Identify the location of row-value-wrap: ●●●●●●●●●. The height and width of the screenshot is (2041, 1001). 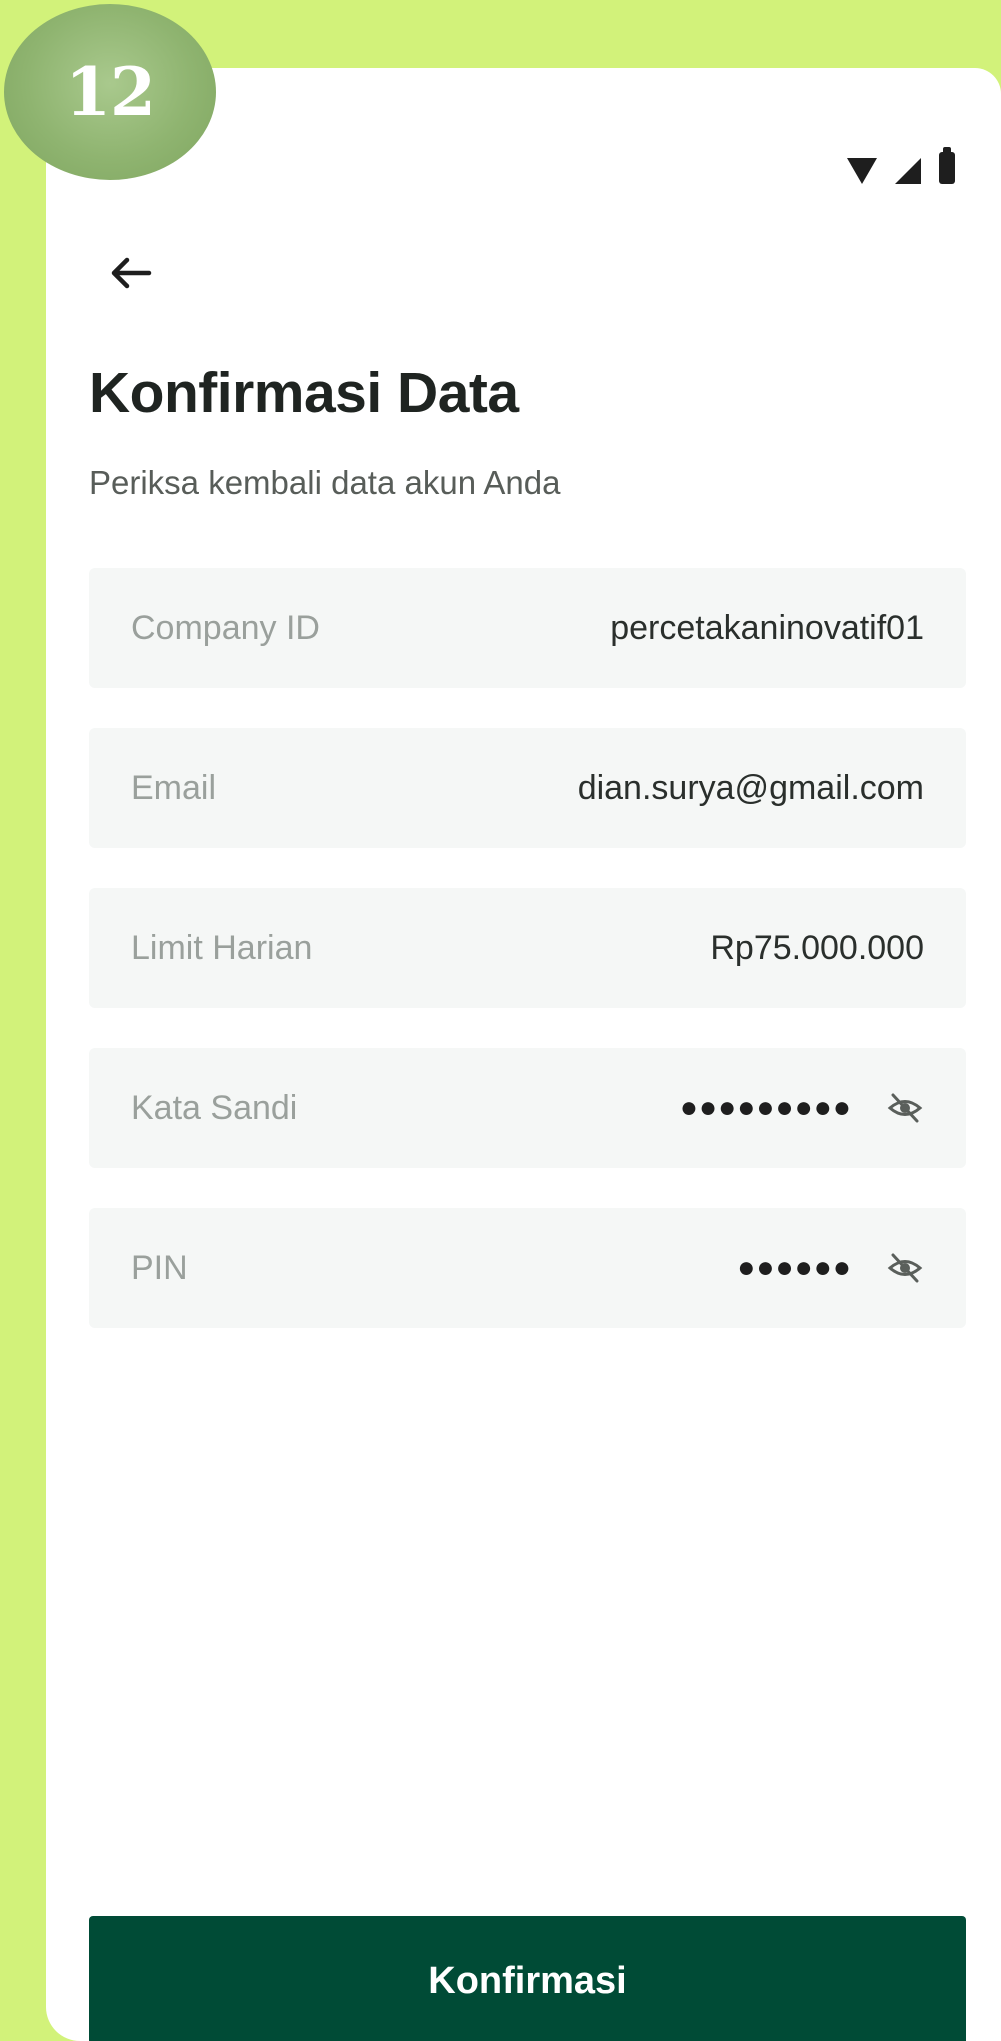
(802, 1108).